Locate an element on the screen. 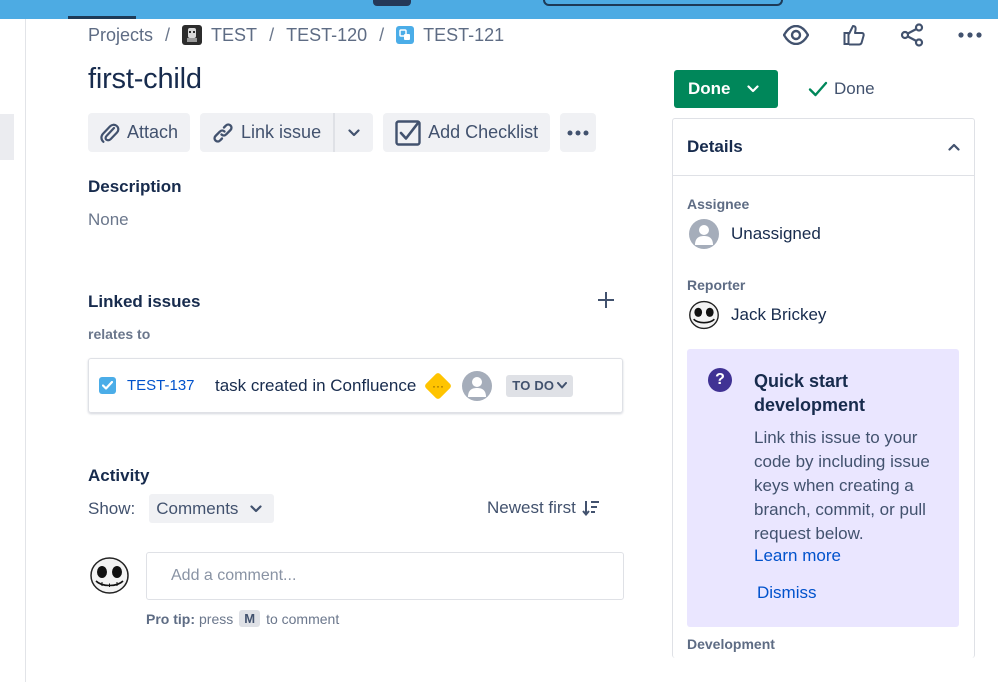  details-header: Details is located at coordinates (823, 147).